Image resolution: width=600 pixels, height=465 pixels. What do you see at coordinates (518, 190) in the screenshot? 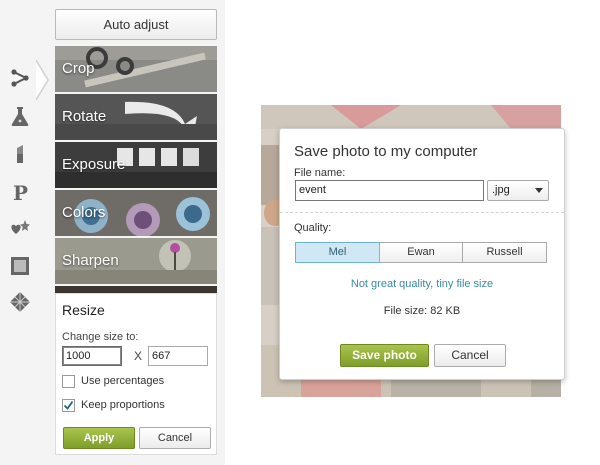
I see `file-extension-select: .jpg` at bounding box center [518, 190].